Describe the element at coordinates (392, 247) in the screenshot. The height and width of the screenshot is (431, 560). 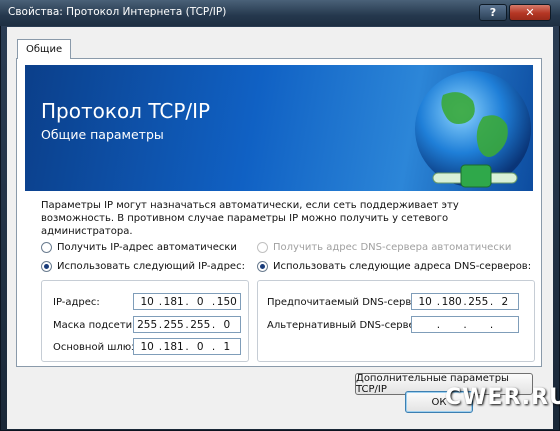
I see `dns-auto-label: Получить адрес DNS-сервера автоматически` at that location.